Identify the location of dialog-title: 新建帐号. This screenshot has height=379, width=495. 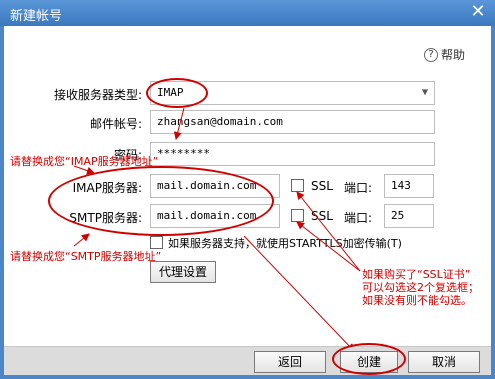
(36, 16).